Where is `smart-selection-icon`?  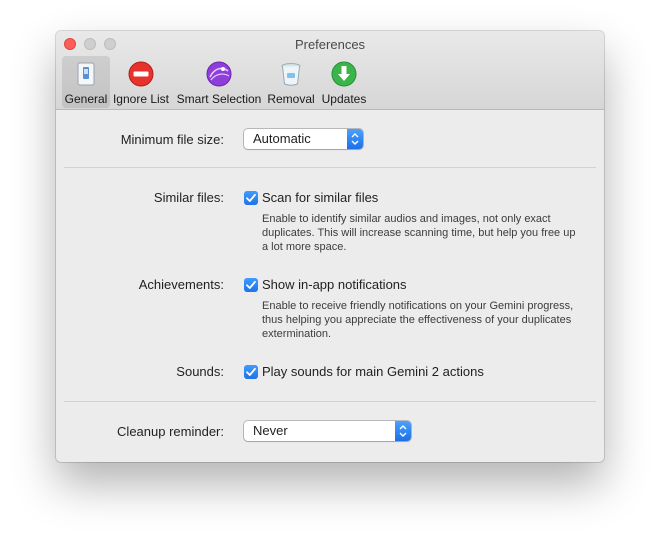 smart-selection-icon is located at coordinates (219, 74).